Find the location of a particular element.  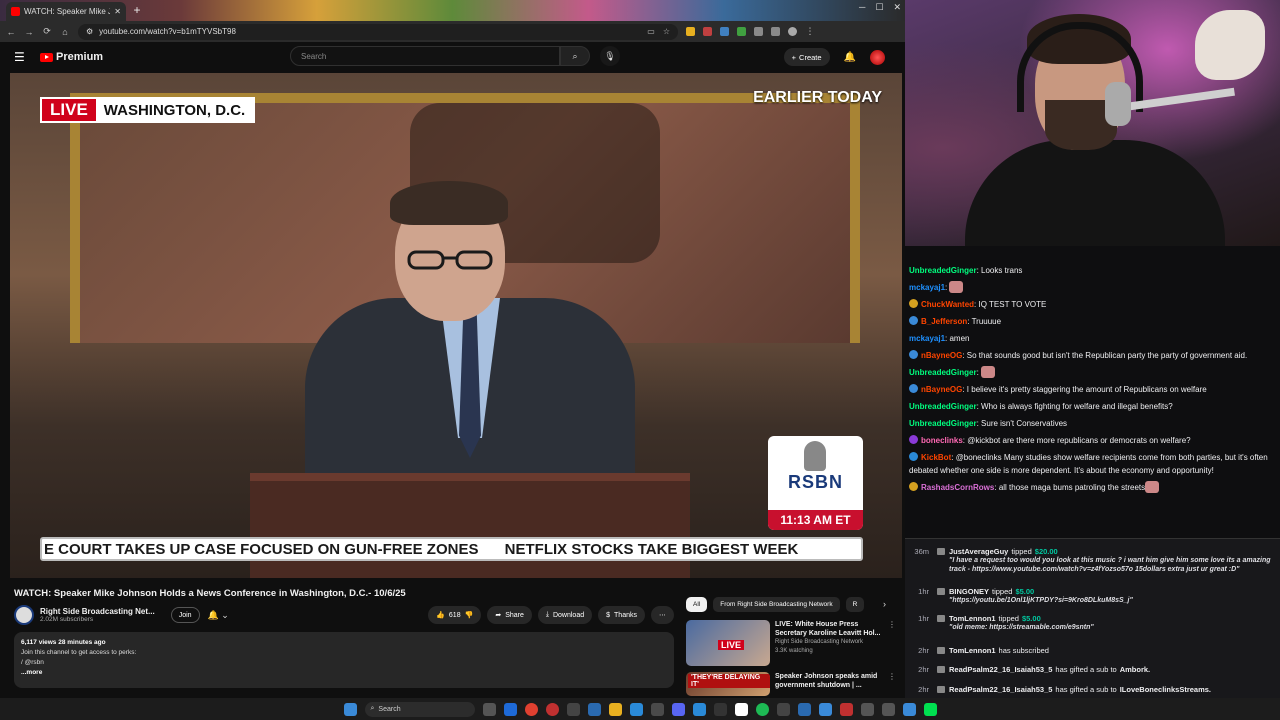

spotify-icon is located at coordinates (762, 709).